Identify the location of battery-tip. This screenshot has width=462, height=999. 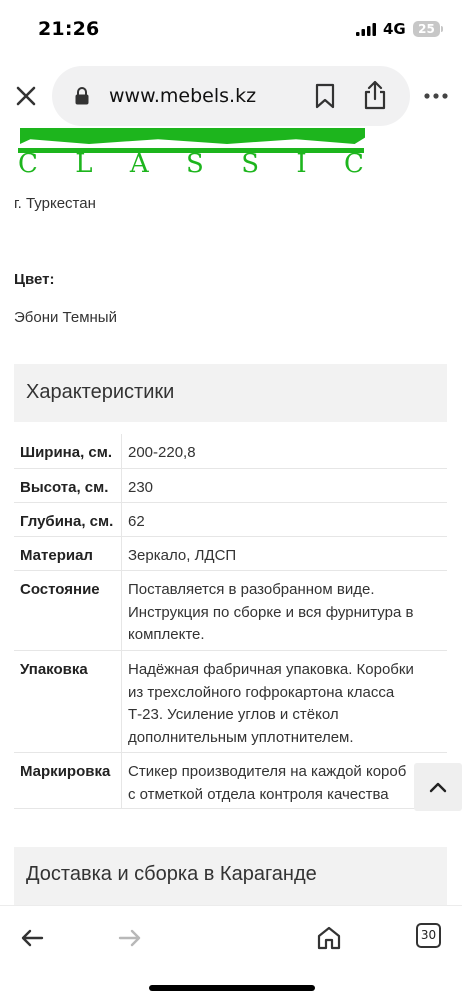
(442, 29).